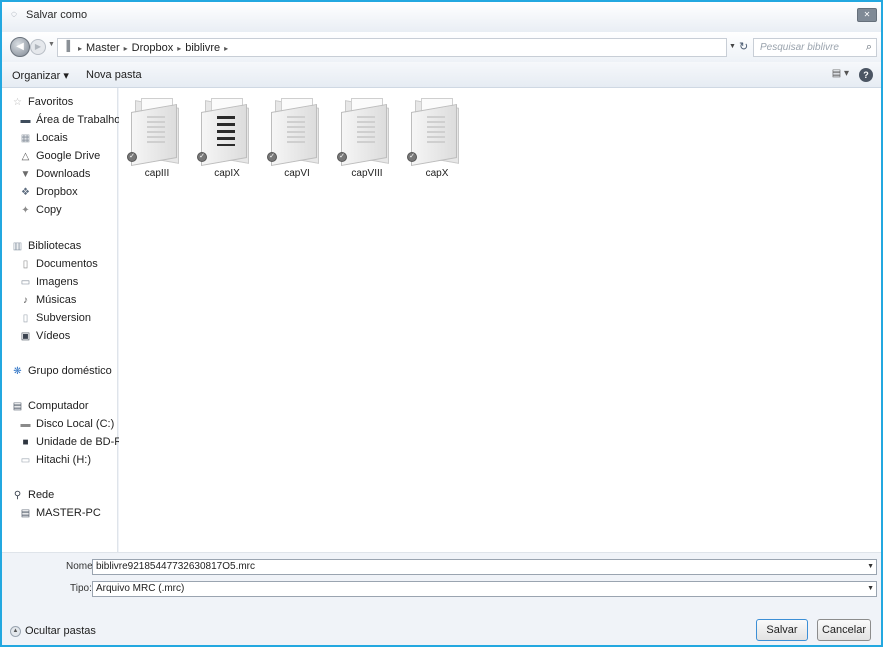 The image size is (883, 647). I want to click on recent-places-icon: ▦, so click(25, 138).